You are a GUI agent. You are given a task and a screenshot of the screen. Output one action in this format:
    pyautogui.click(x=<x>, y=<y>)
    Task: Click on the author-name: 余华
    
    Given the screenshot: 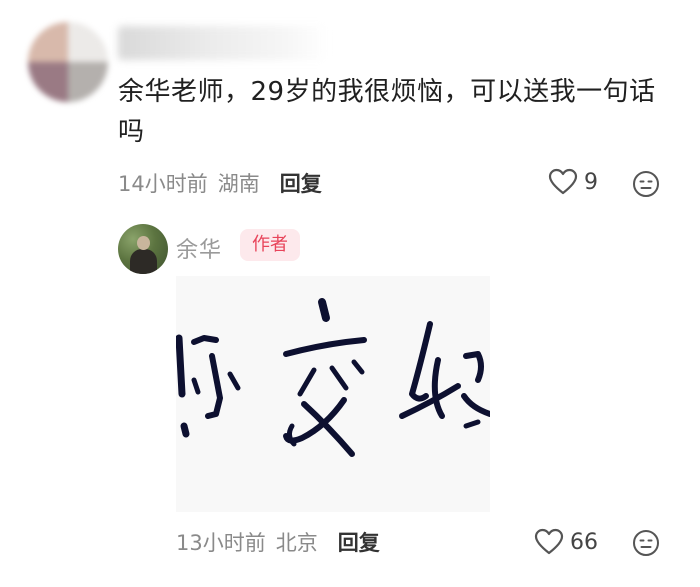 What is the action you would take?
    pyautogui.click(x=199, y=248)
    